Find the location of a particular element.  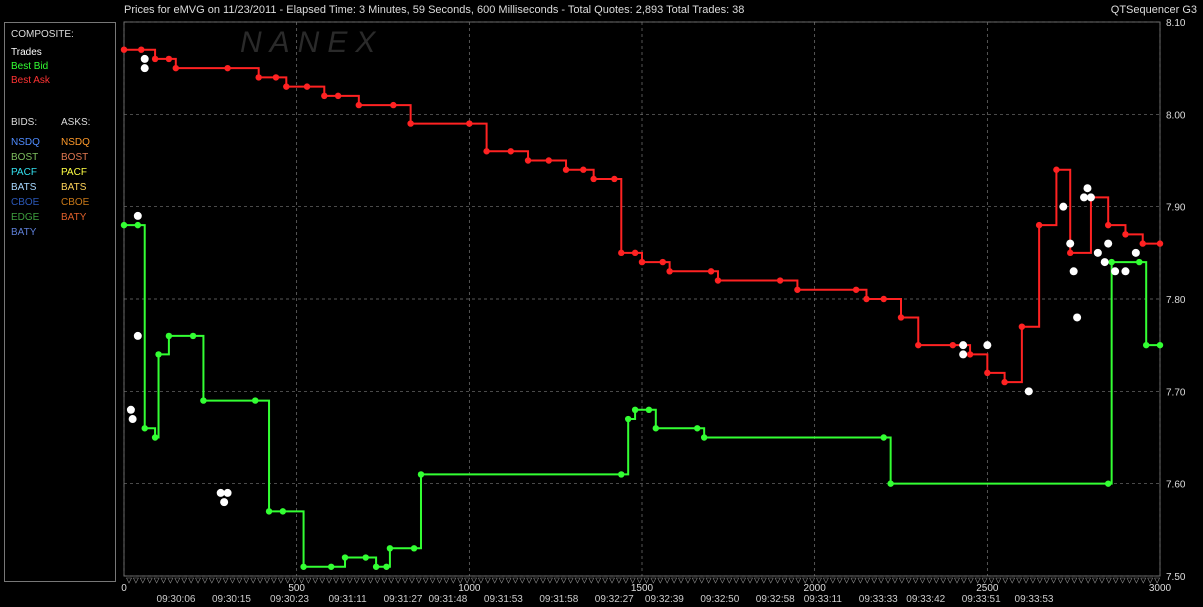

x-tick-label: 2000 is located at coordinates (815, 588).